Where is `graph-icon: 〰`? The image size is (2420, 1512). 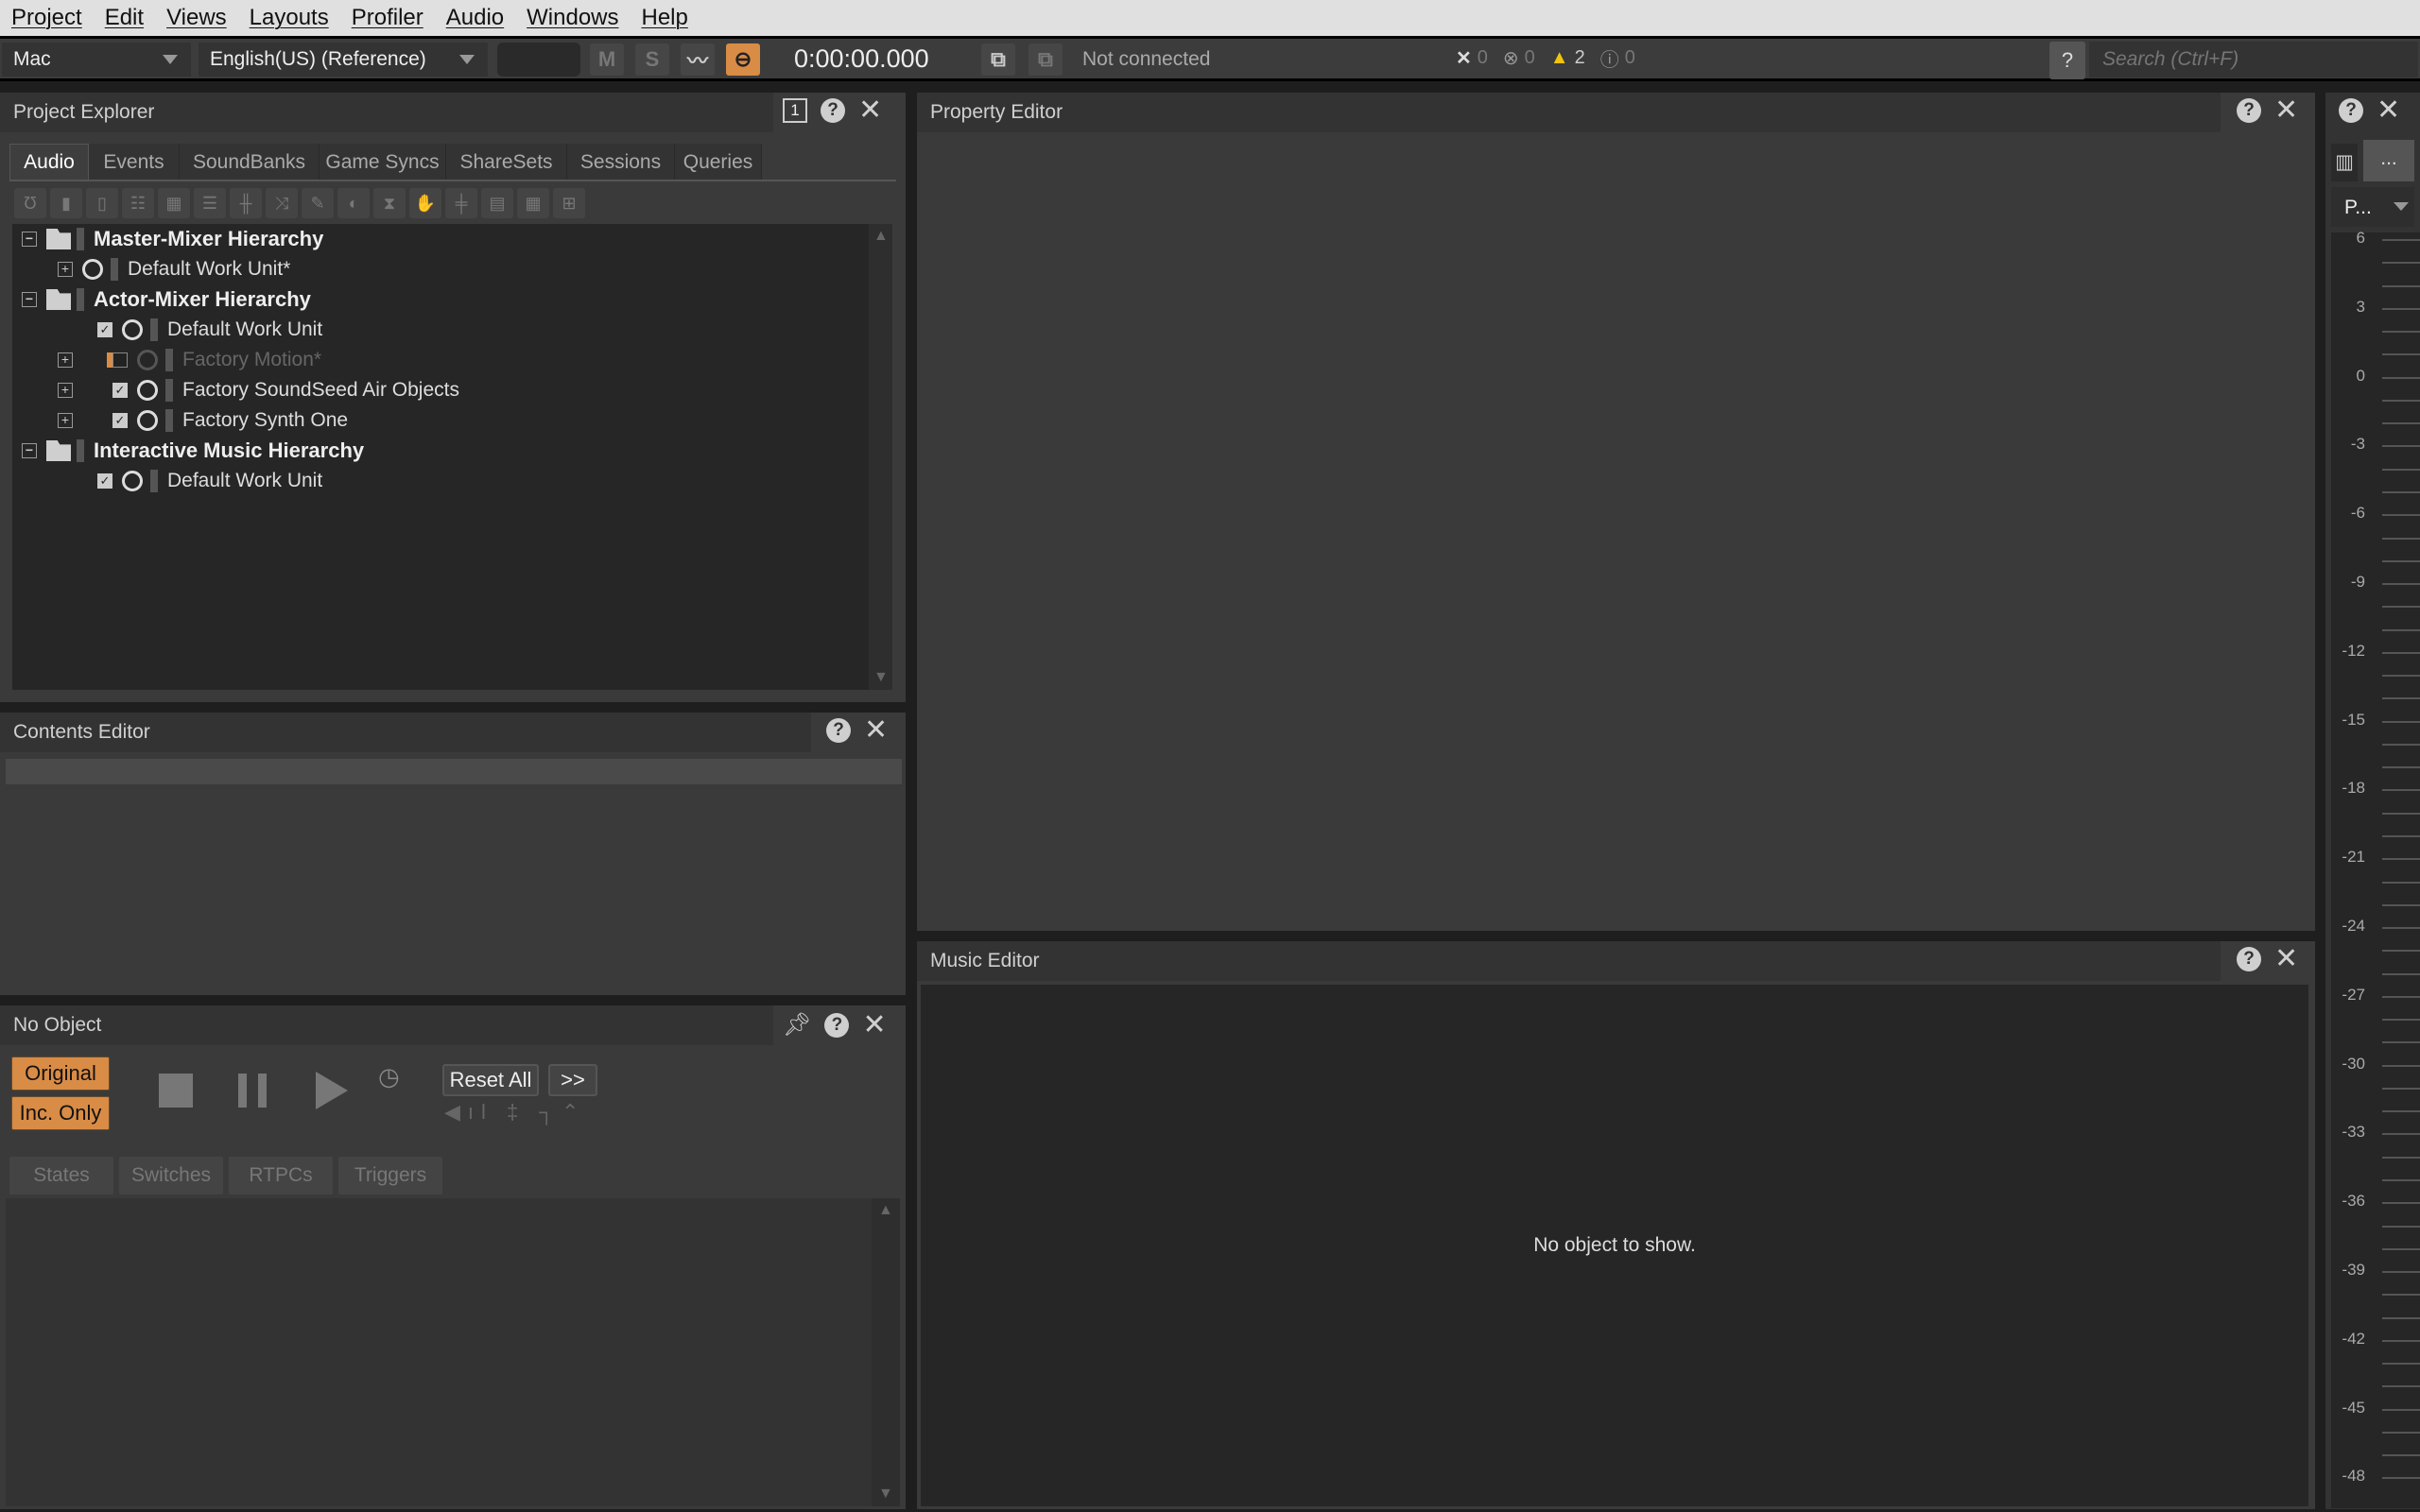 graph-icon: 〰 is located at coordinates (698, 59).